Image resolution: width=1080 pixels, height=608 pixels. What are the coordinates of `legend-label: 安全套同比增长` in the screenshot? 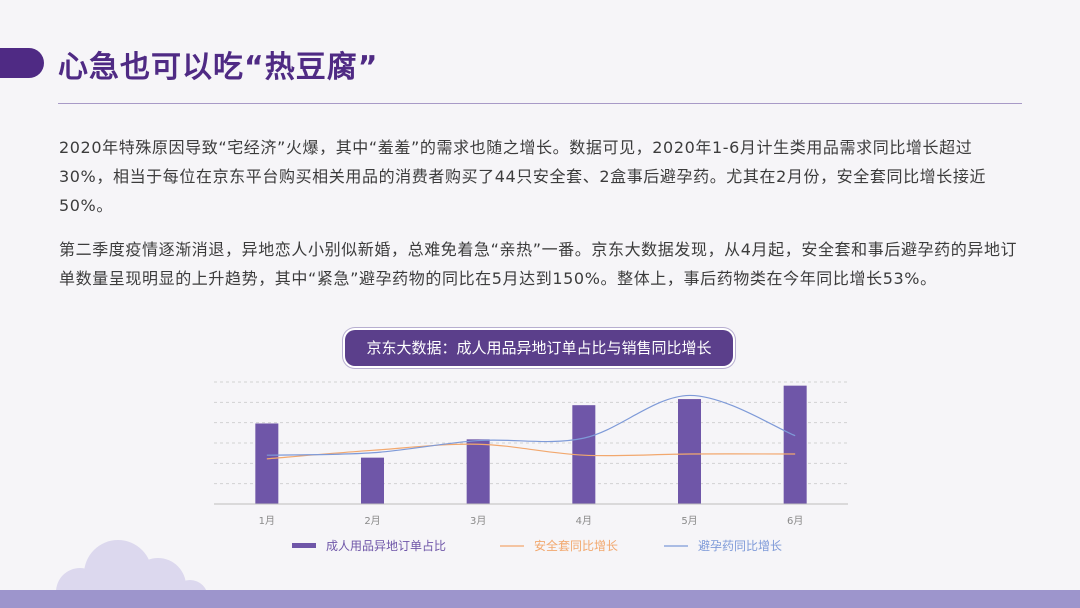 It's located at (576, 545).